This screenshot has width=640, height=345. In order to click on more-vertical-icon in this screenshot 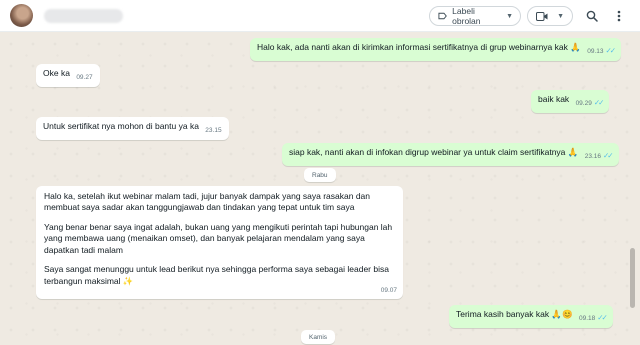, I will do `click(619, 16)`.